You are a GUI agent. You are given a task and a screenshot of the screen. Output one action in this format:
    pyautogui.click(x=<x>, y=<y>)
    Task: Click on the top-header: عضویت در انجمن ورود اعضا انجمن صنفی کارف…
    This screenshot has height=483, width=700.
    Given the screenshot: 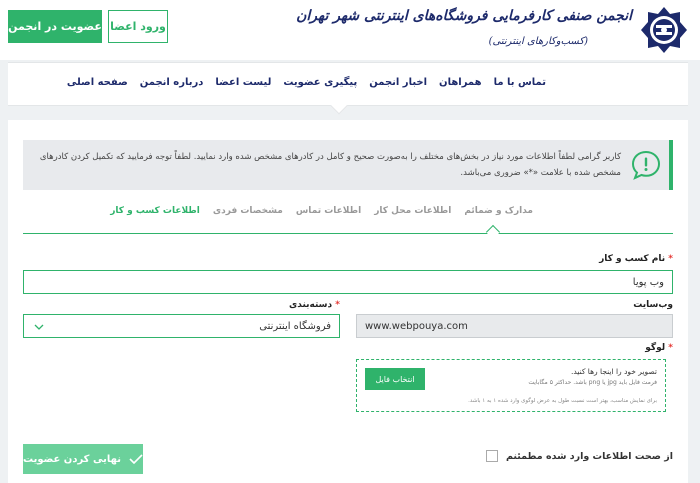 What is the action you would take?
    pyautogui.click(x=350, y=30)
    